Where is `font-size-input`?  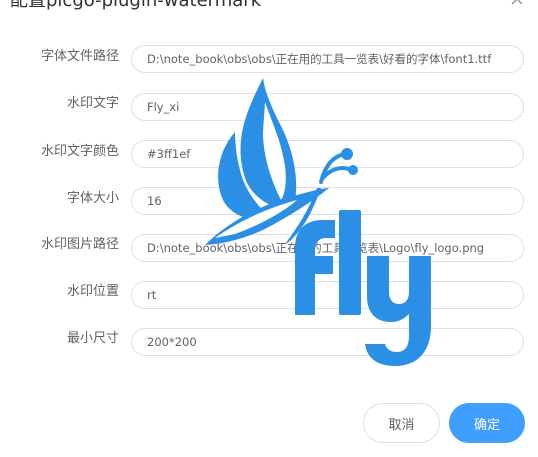 font-size-input is located at coordinates (327, 201).